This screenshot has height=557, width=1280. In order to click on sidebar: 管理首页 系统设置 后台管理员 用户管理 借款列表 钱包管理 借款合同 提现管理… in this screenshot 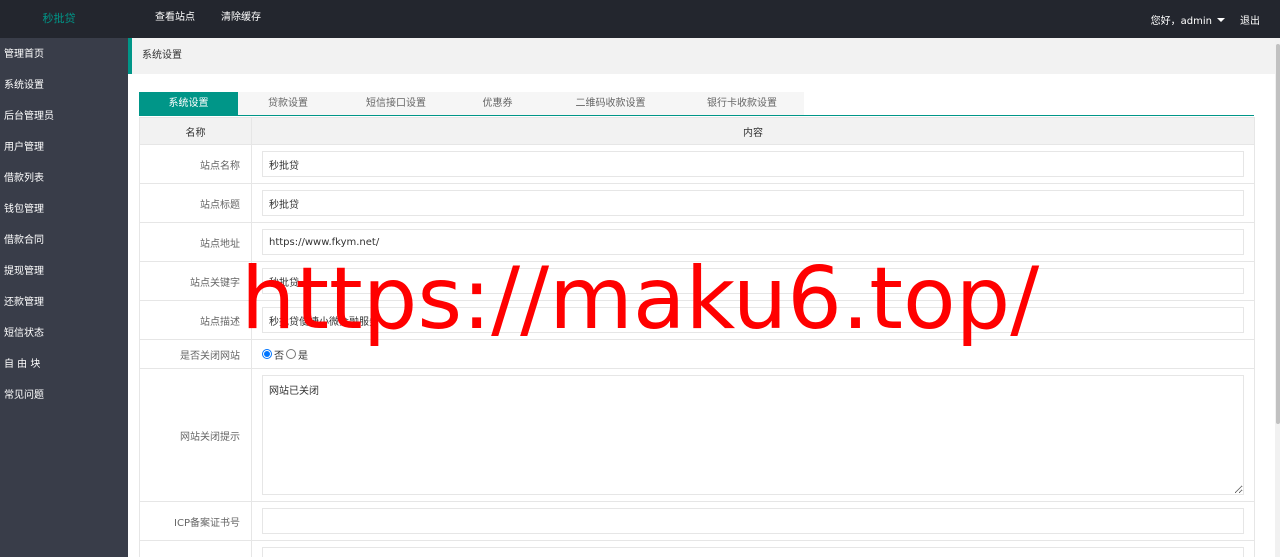, I will do `click(64, 297)`.